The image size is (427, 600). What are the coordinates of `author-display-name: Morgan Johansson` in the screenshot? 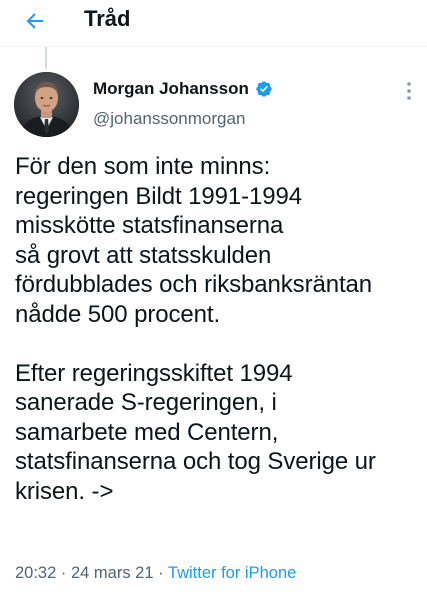 It's located at (171, 88).